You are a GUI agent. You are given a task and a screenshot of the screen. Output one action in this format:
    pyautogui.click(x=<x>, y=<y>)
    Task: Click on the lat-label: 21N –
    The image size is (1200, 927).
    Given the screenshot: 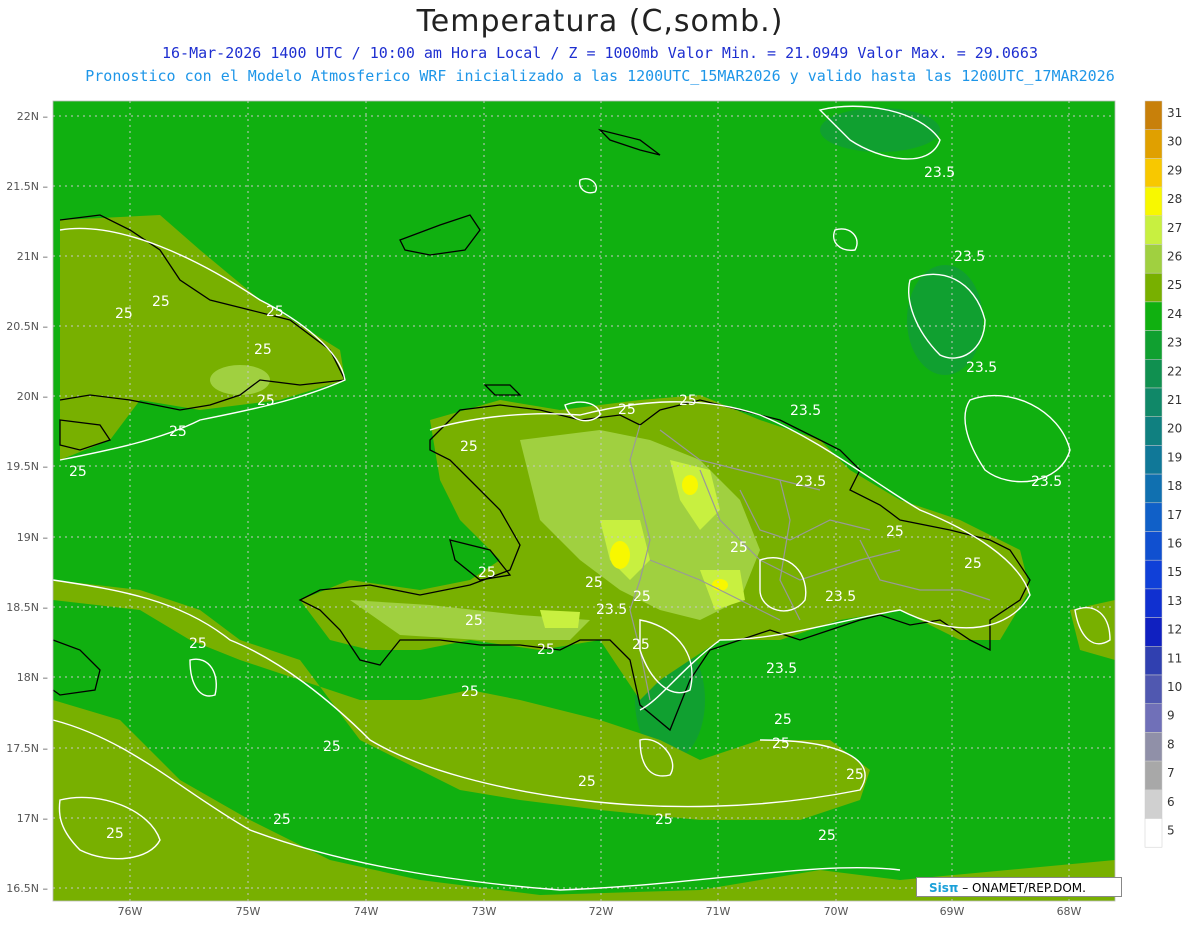 What is the action you would take?
    pyautogui.click(x=32, y=256)
    